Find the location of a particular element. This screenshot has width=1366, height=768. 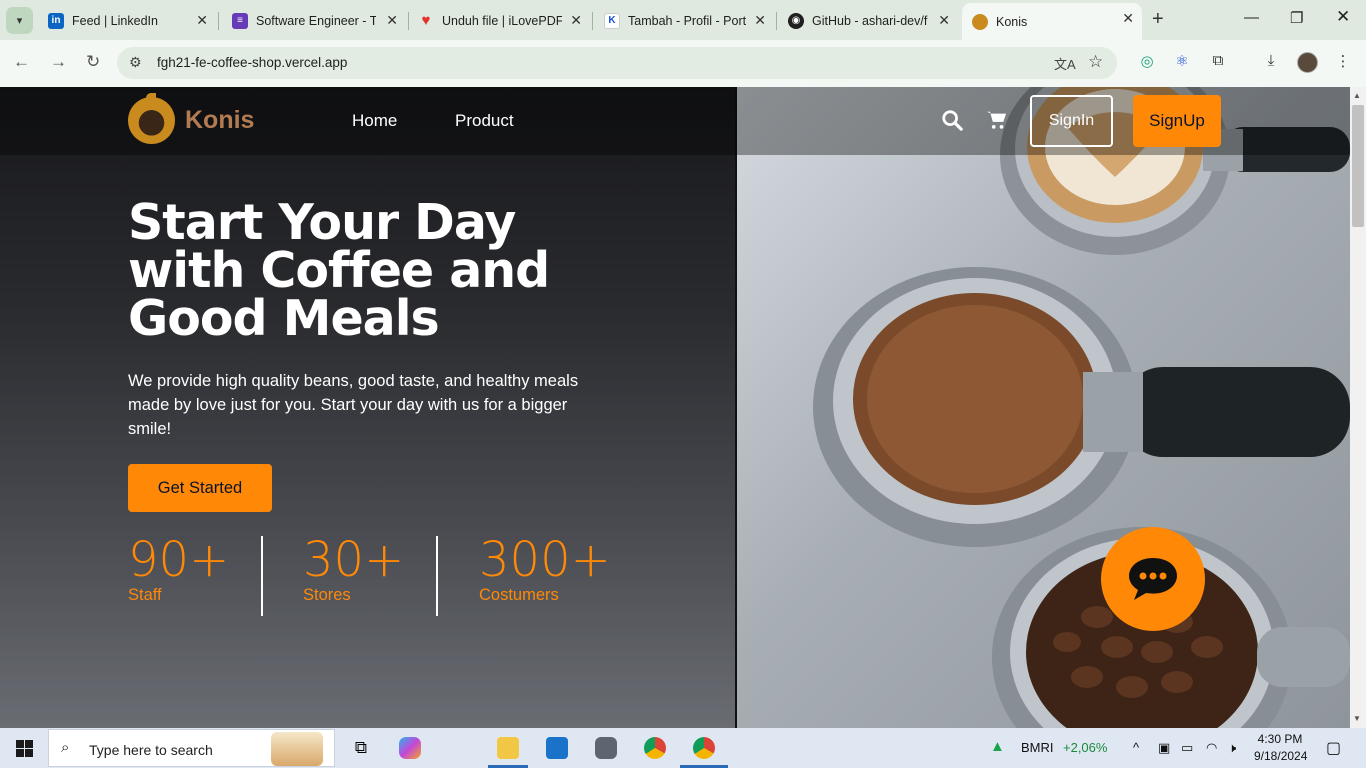

tab-ilovepdf: ♥ Unduh file | iLovePDF ✕ is located at coordinates (499, 20).